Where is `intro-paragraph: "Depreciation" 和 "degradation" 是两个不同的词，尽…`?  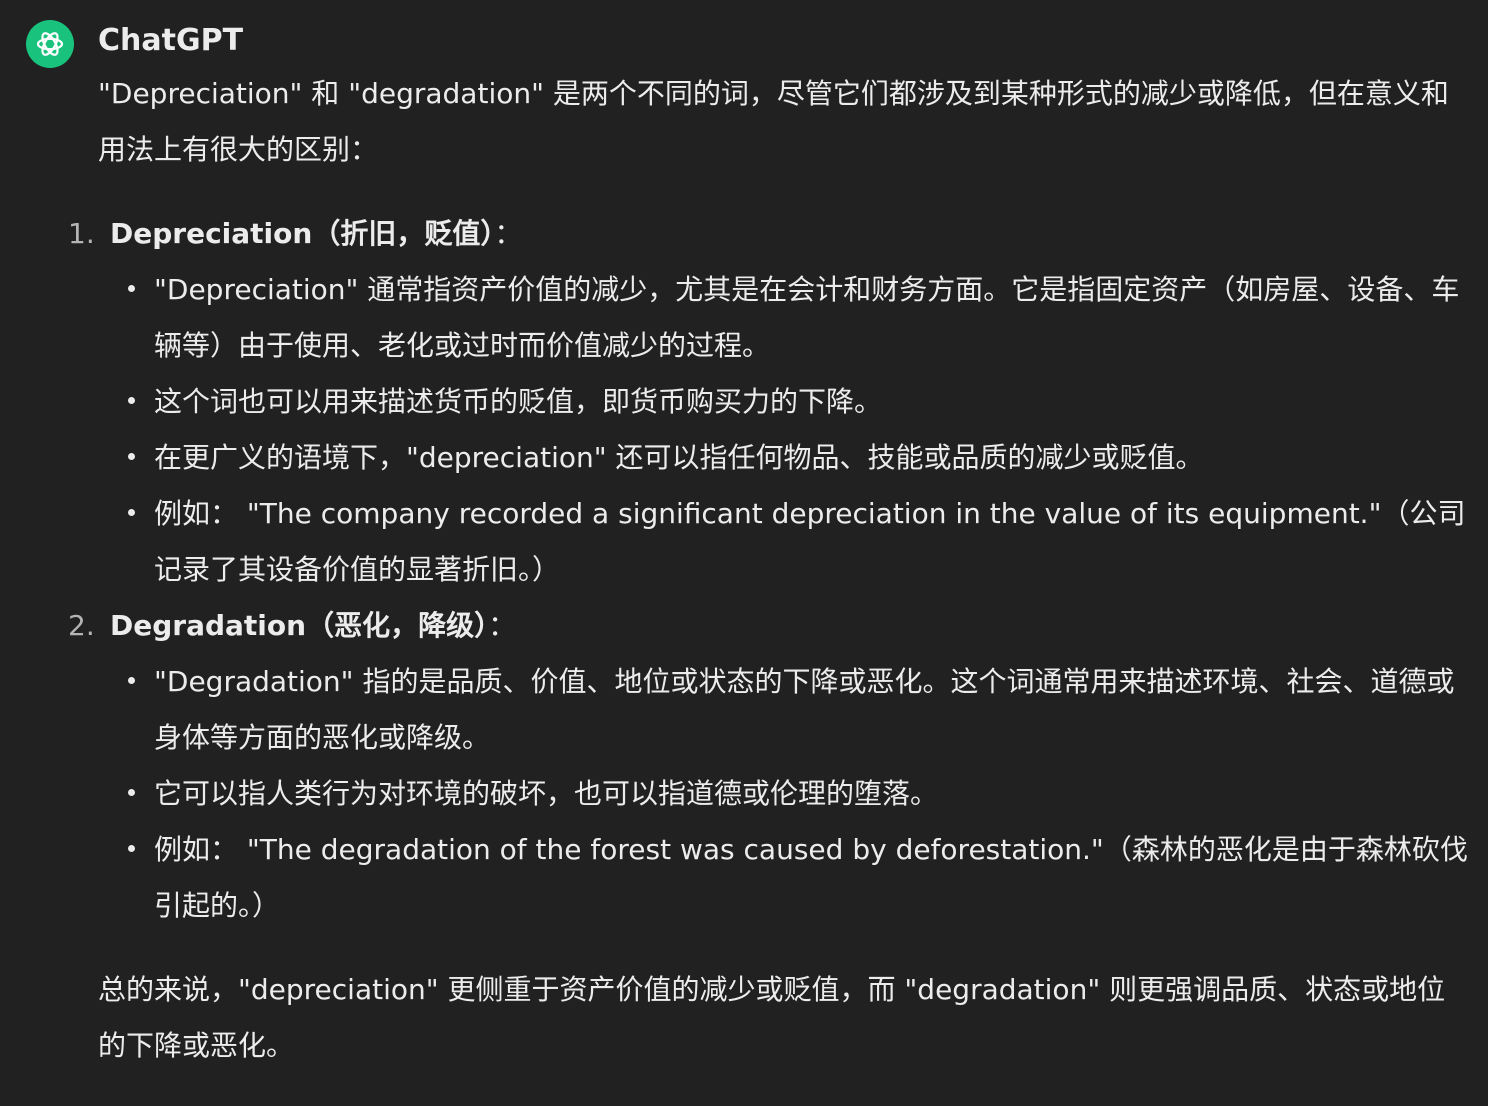 intro-paragraph: "Depreciation" 和 "degradation" 是两个不同的词，尽… is located at coordinates (773, 121).